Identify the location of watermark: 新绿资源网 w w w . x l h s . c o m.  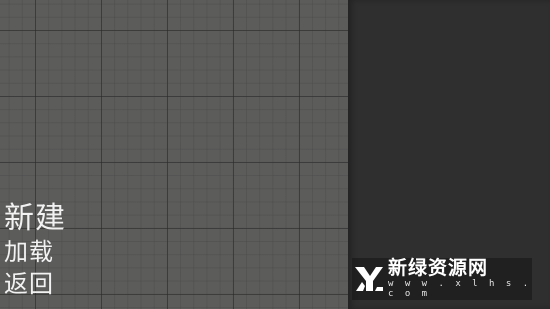
(442, 278).